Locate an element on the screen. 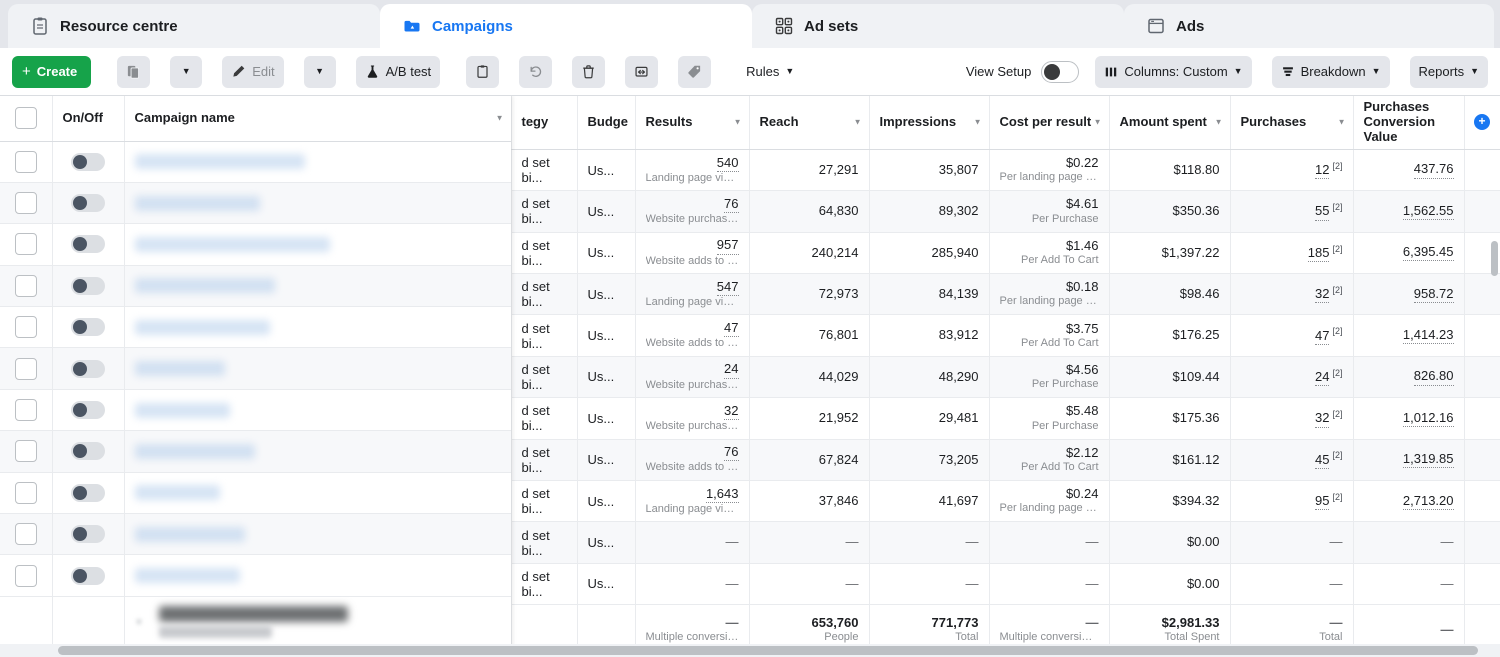 This screenshot has width=1500, height=657. tab-ads: Ads is located at coordinates (1309, 26).